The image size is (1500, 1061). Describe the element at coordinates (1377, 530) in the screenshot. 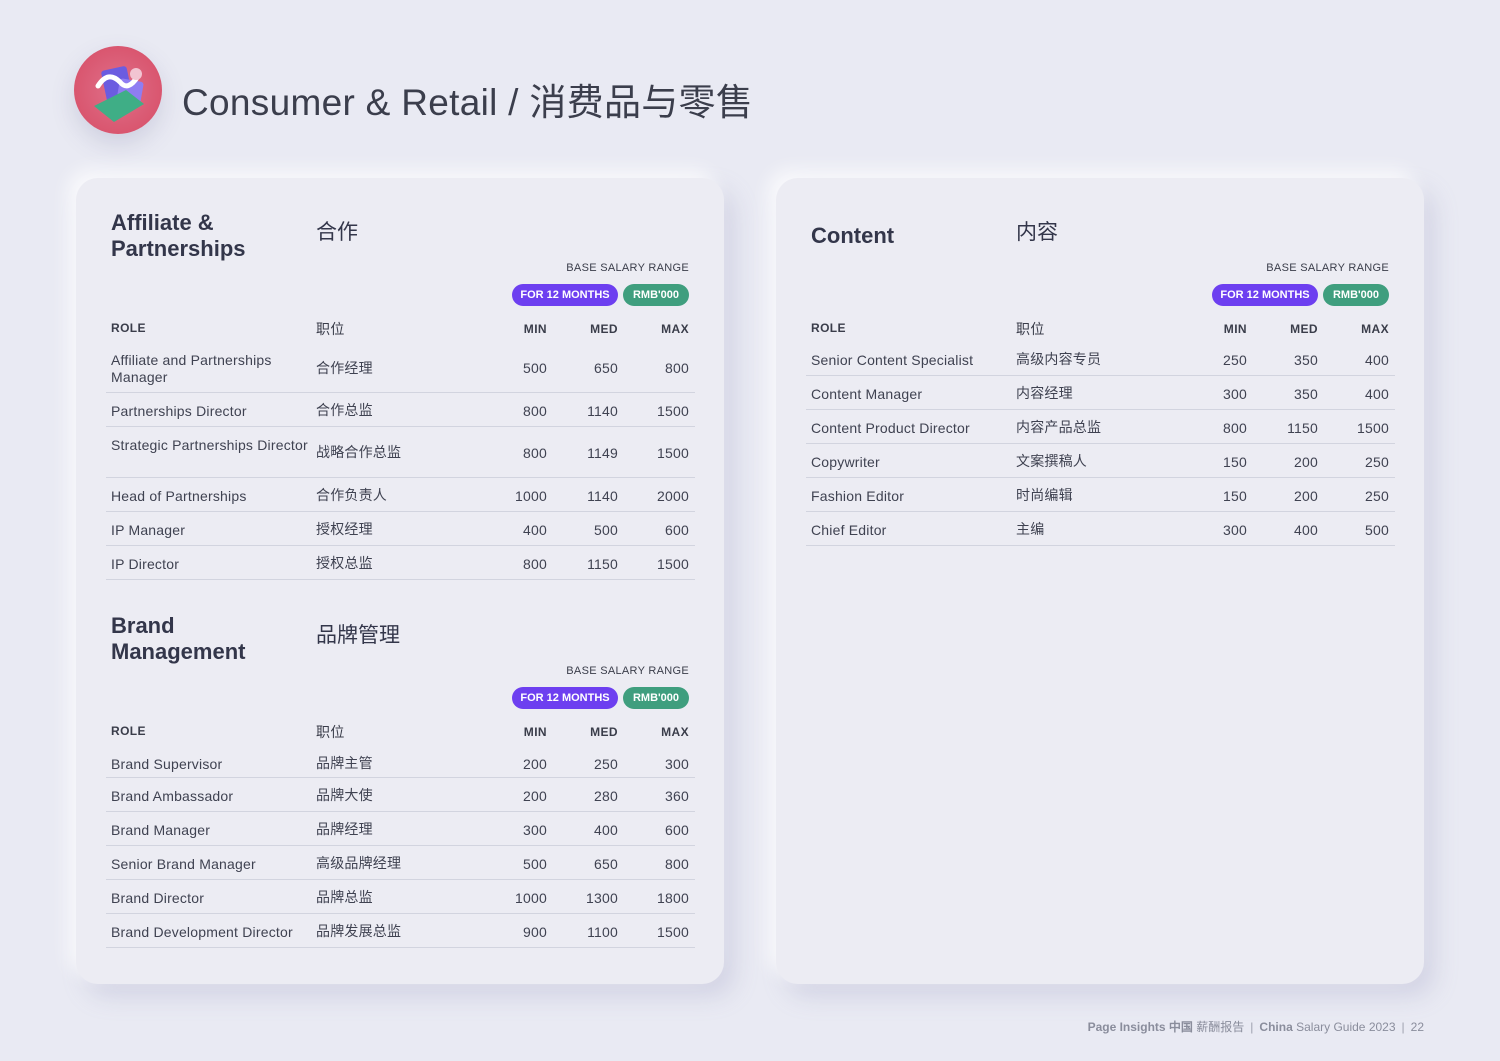

I see `salary-max: 500` at that location.